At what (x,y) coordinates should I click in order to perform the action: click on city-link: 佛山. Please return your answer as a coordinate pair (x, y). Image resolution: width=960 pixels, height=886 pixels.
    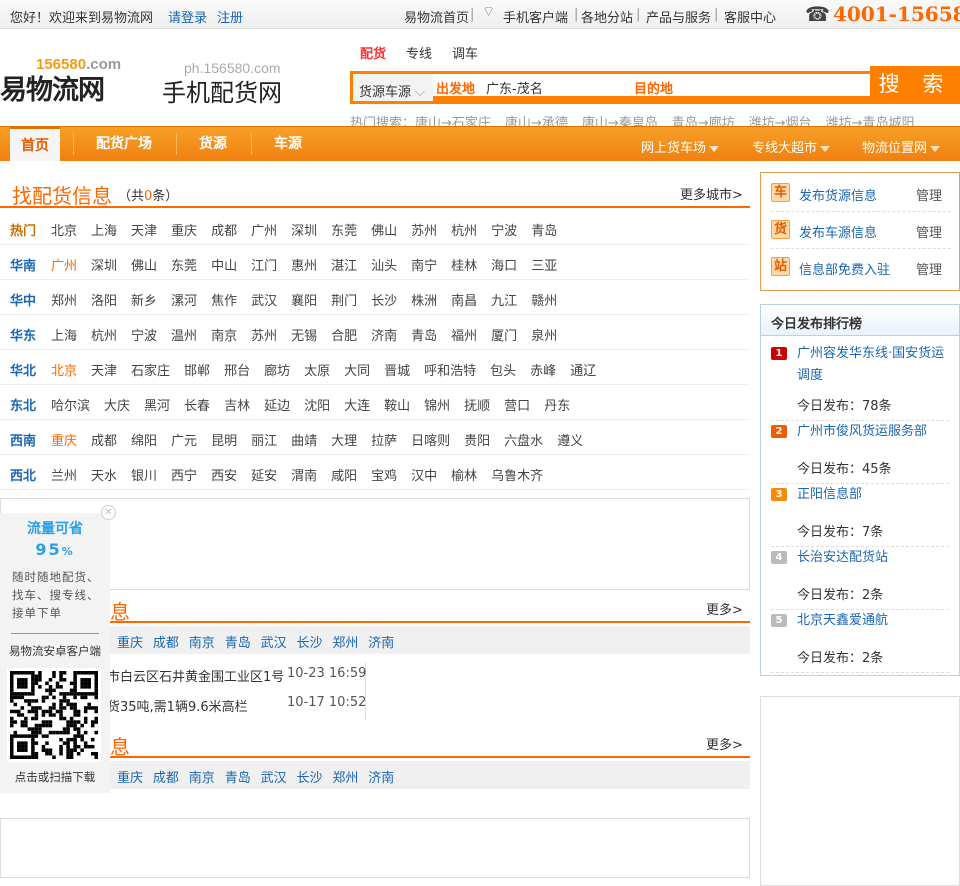
    Looking at the image, I should click on (144, 266).